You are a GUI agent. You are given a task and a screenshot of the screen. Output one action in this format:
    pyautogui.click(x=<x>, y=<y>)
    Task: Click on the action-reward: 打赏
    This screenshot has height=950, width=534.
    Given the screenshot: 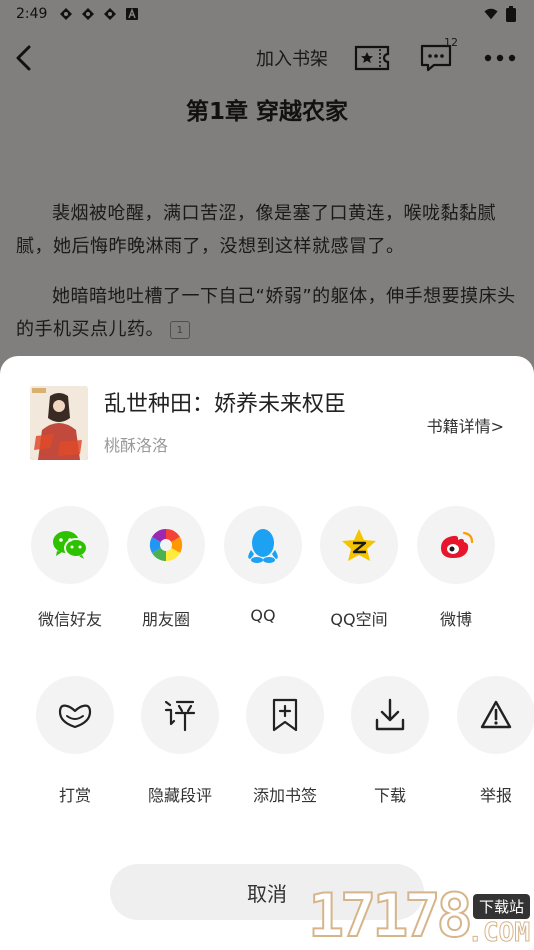 What is the action you would take?
    pyautogui.click(x=75, y=741)
    